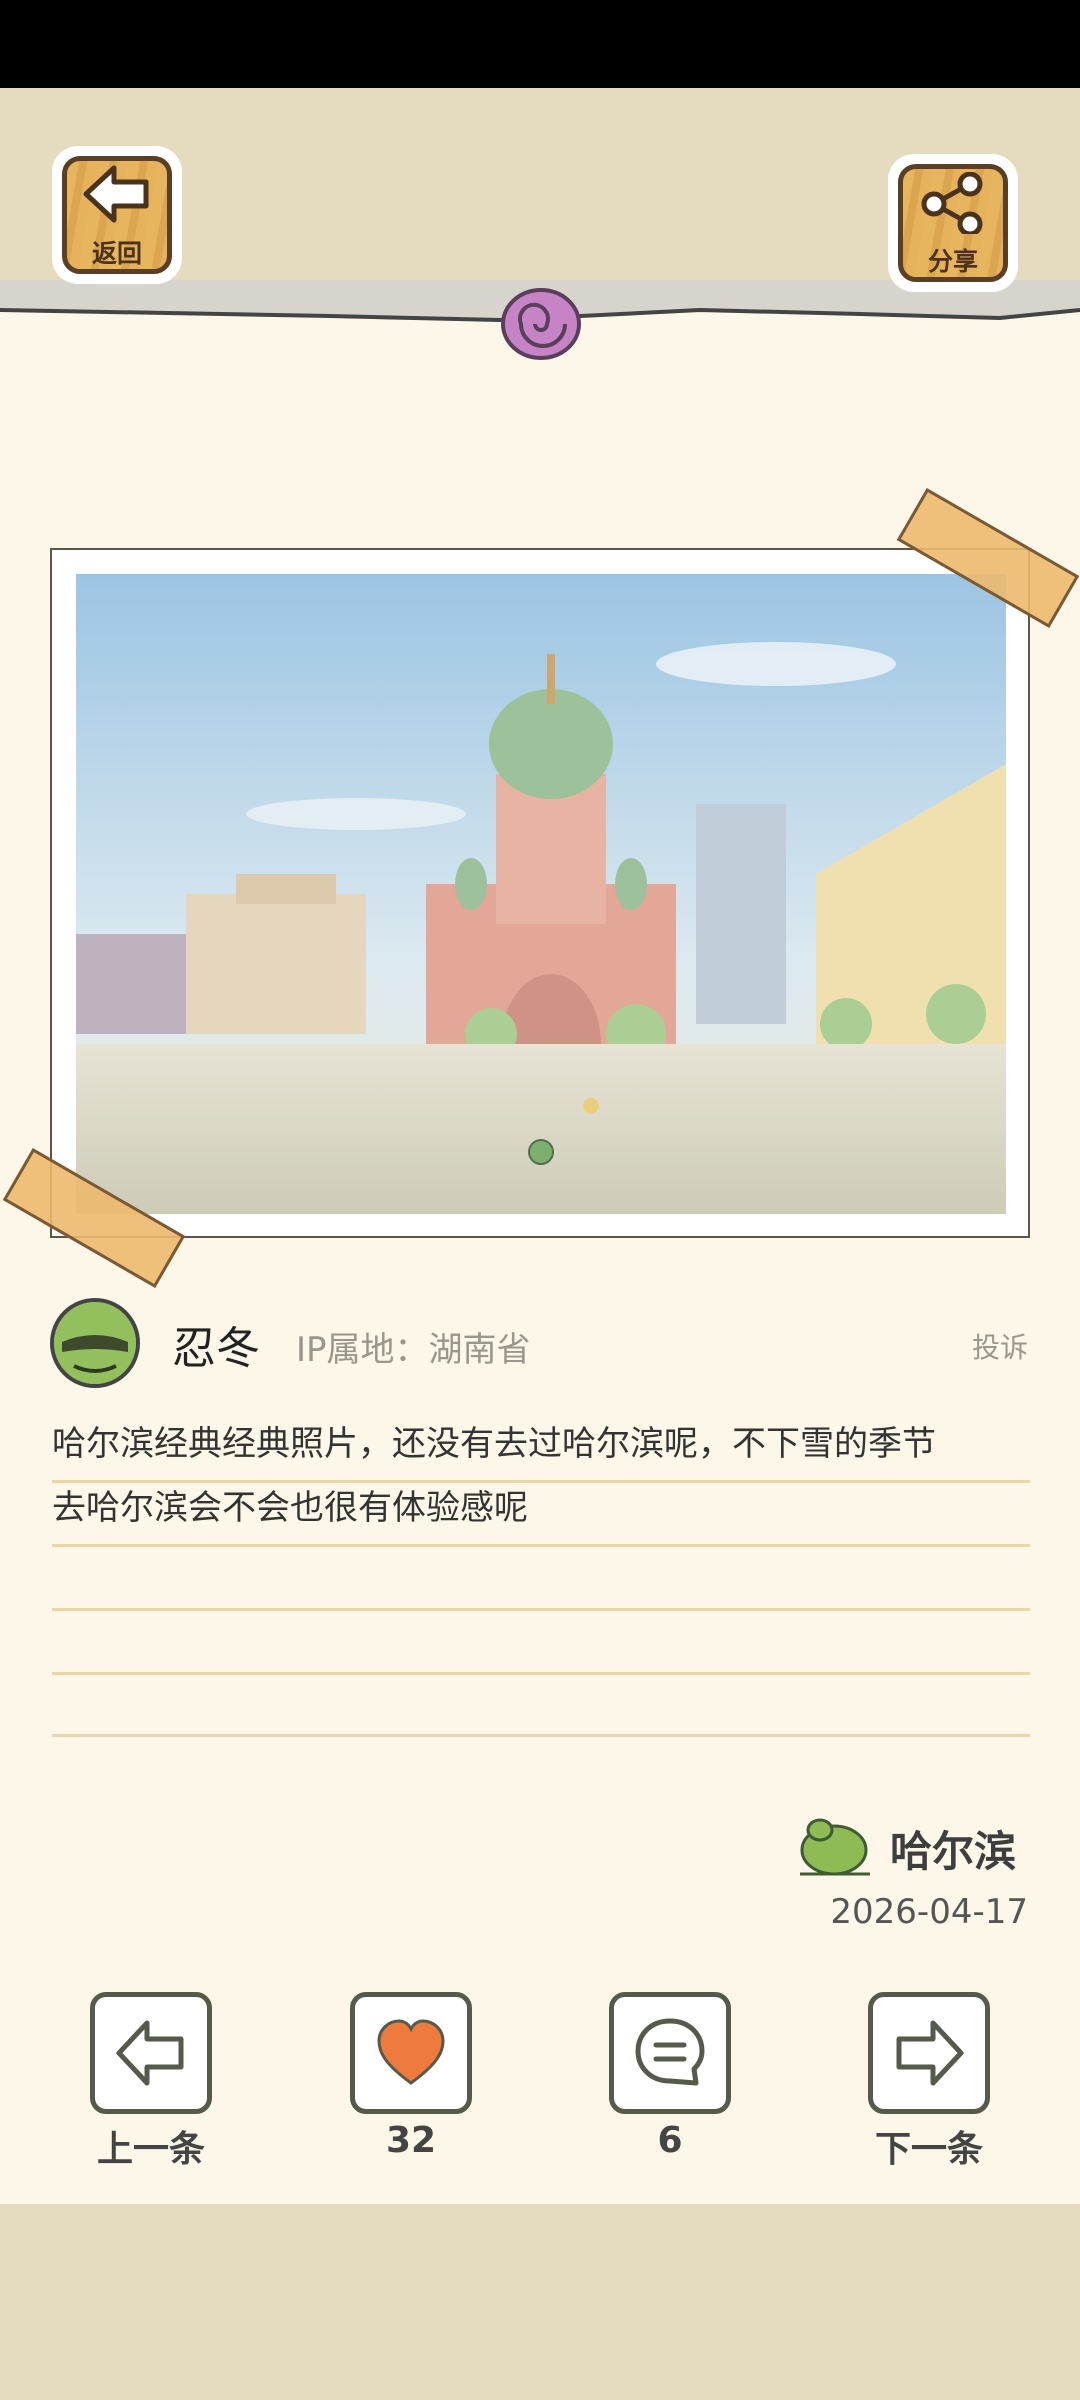 The height and width of the screenshot is (2400, 1080). I want to click on frog-avatar-icon, so click(95, 1343).